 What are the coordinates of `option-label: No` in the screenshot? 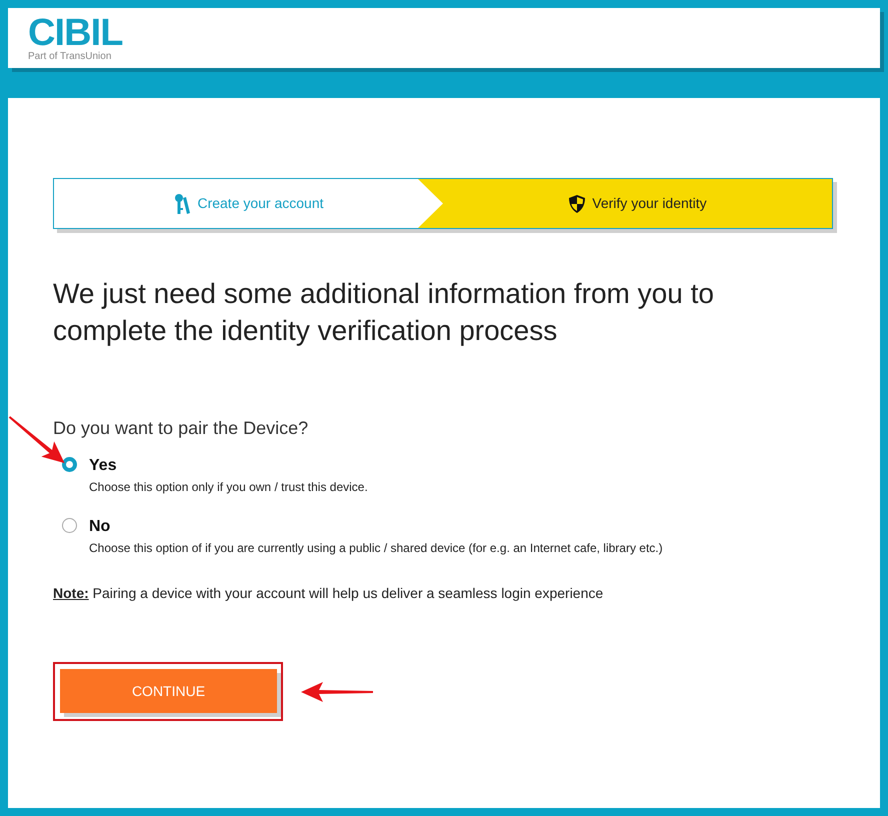 It's located at (100, 527).